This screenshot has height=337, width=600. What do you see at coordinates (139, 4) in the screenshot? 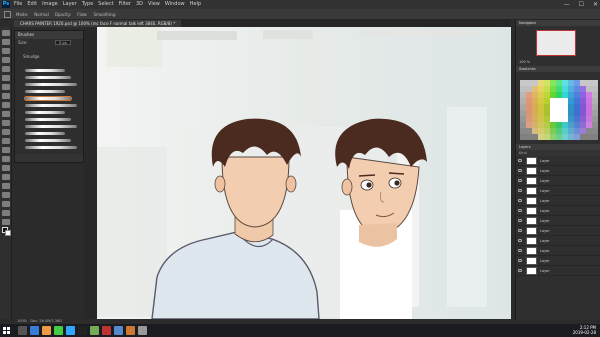
I see `menu-item-3d: 3D` at bounding box center [139, 4].